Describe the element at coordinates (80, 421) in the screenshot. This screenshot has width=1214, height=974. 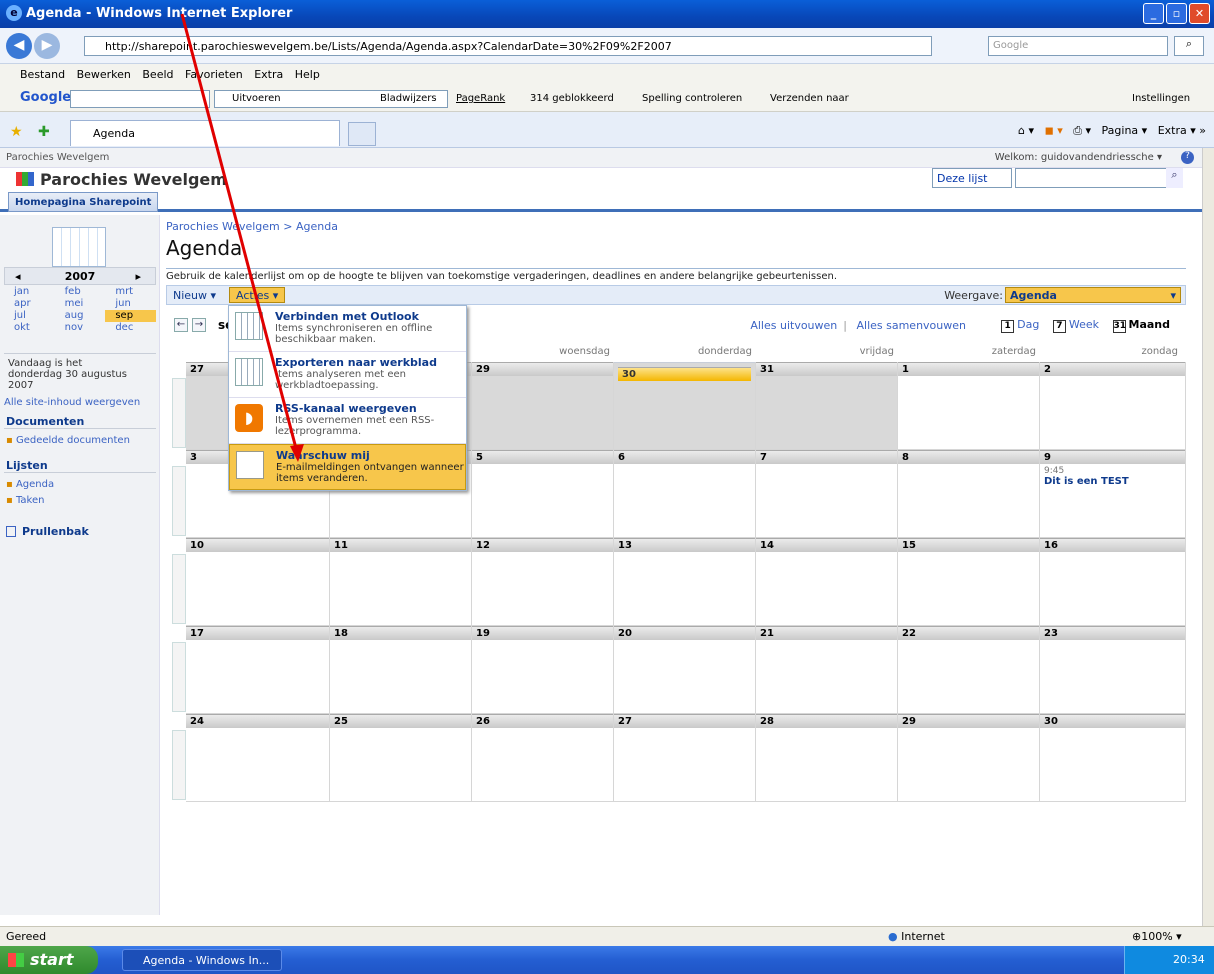
I see `nav-documents-heading: Documenten` at that location.